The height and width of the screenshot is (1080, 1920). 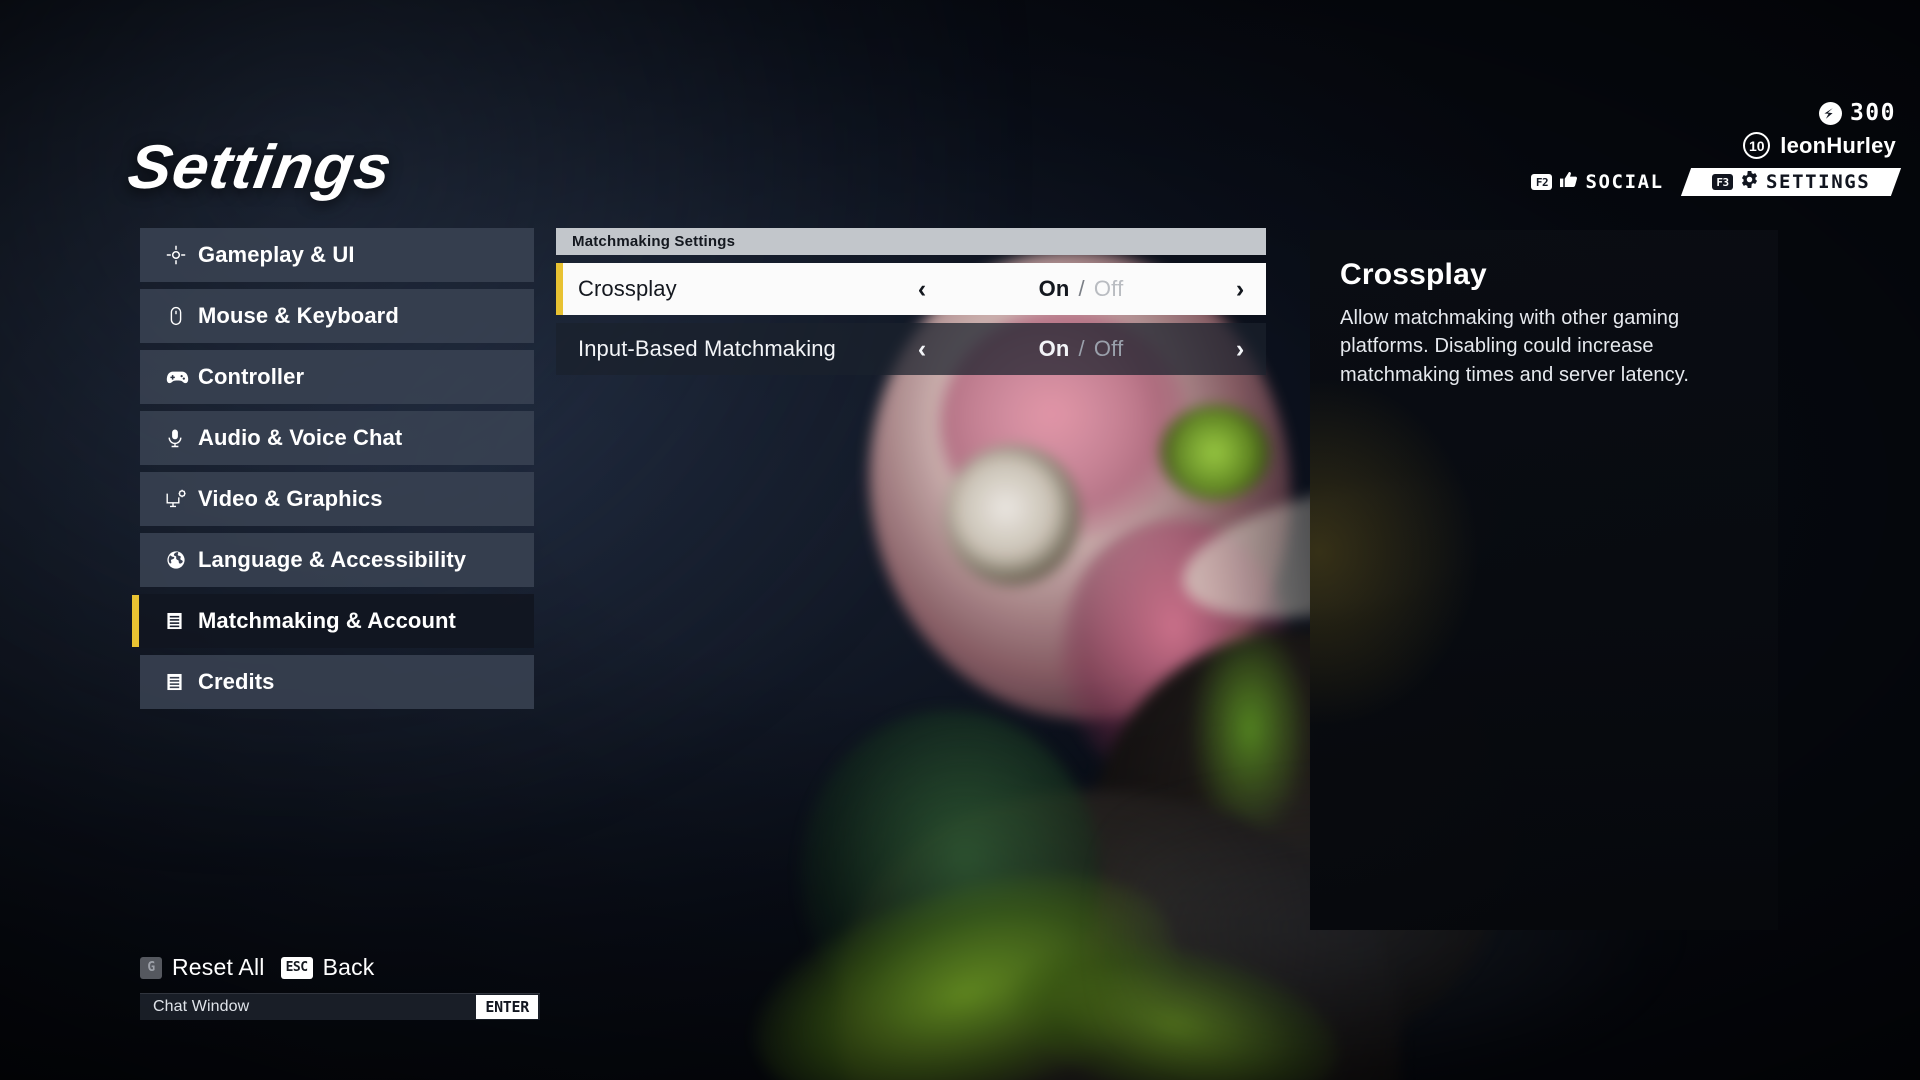 I want to click on sidebar-item-mouse-keyboard: Mouse & Keyboard, so click(x=337, y=316).